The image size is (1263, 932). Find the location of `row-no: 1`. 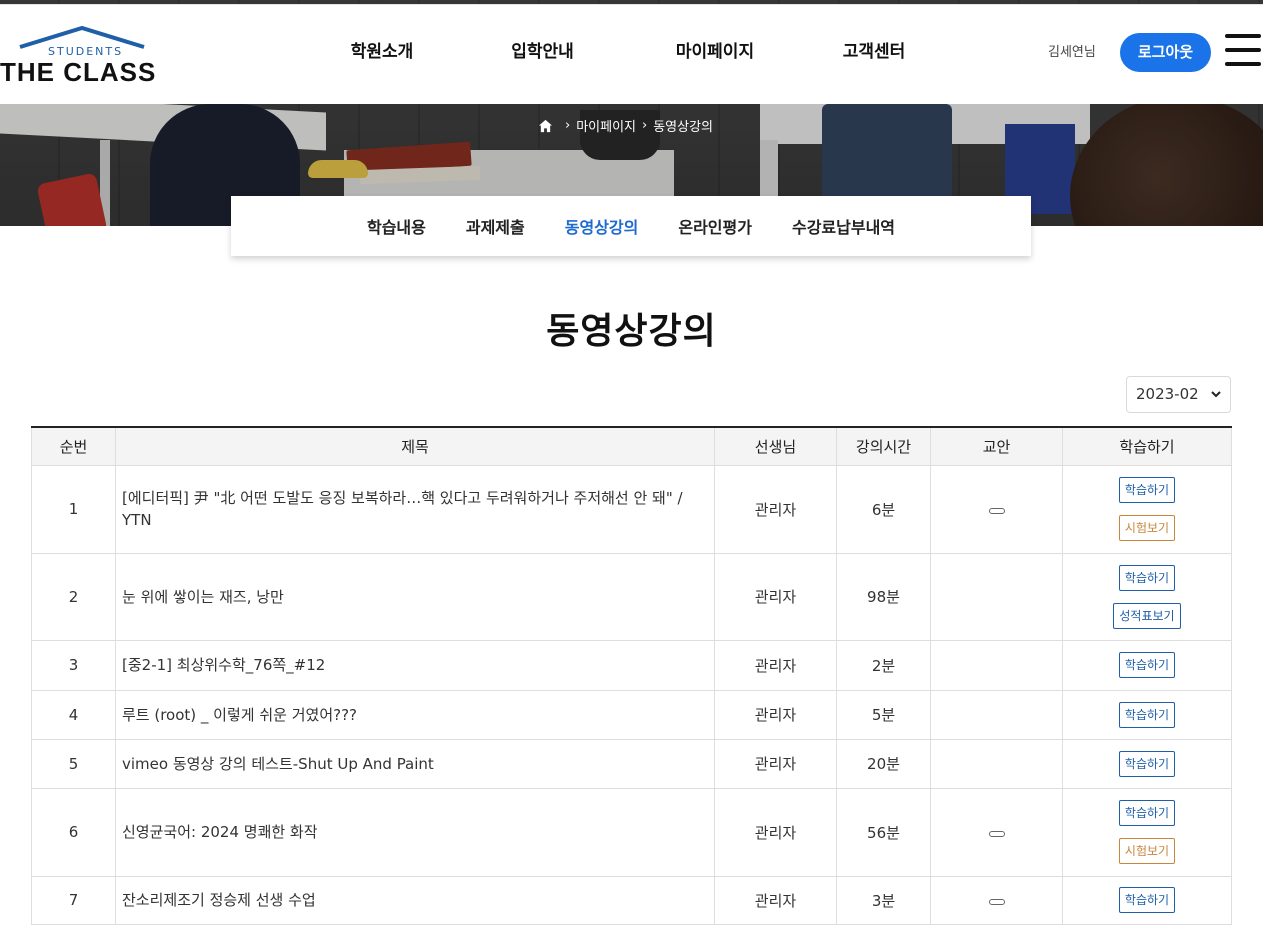

row-no: 1 is located at coordinates (73, 509).